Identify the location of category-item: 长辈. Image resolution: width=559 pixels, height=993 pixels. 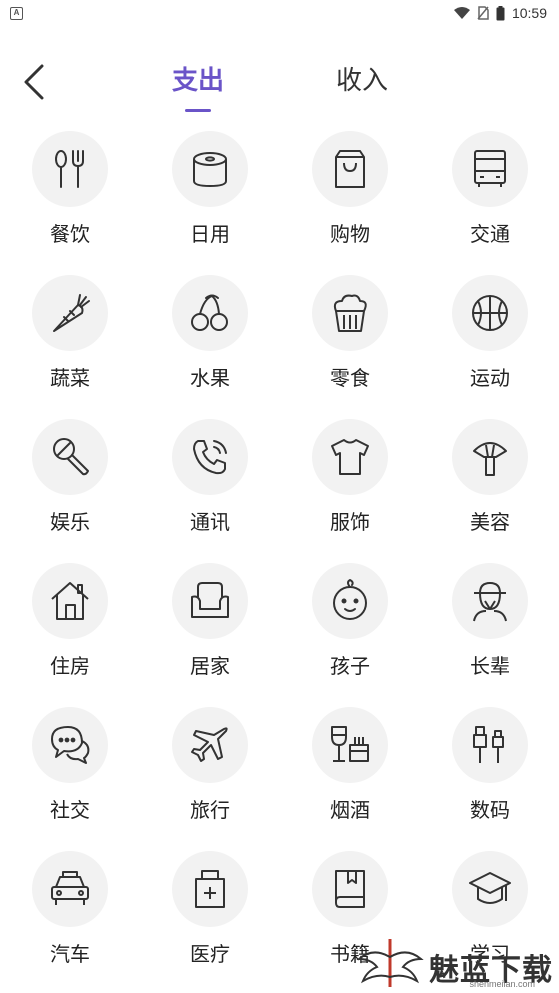
(489, 632).